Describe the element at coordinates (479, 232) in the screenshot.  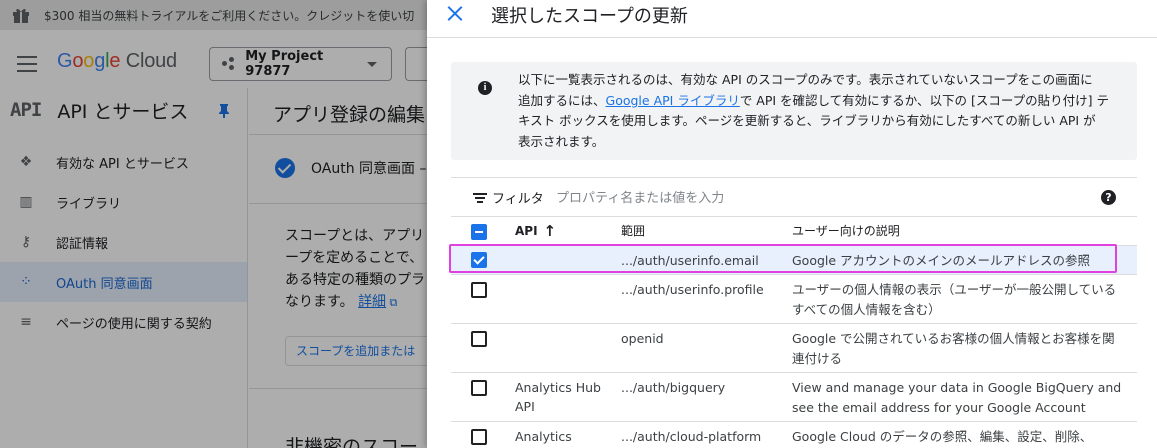
I see `select-all-checkbox` at that location.